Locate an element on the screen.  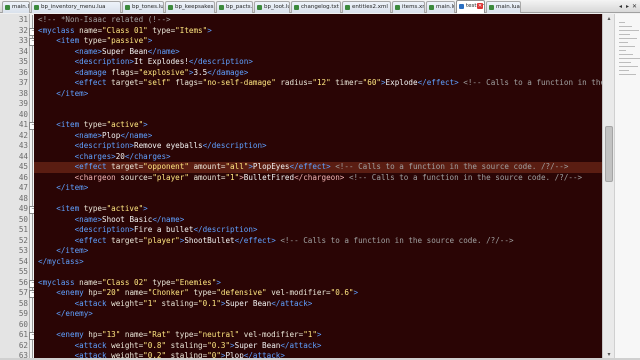
code-token: hp= is located at coordinates (95, 334).